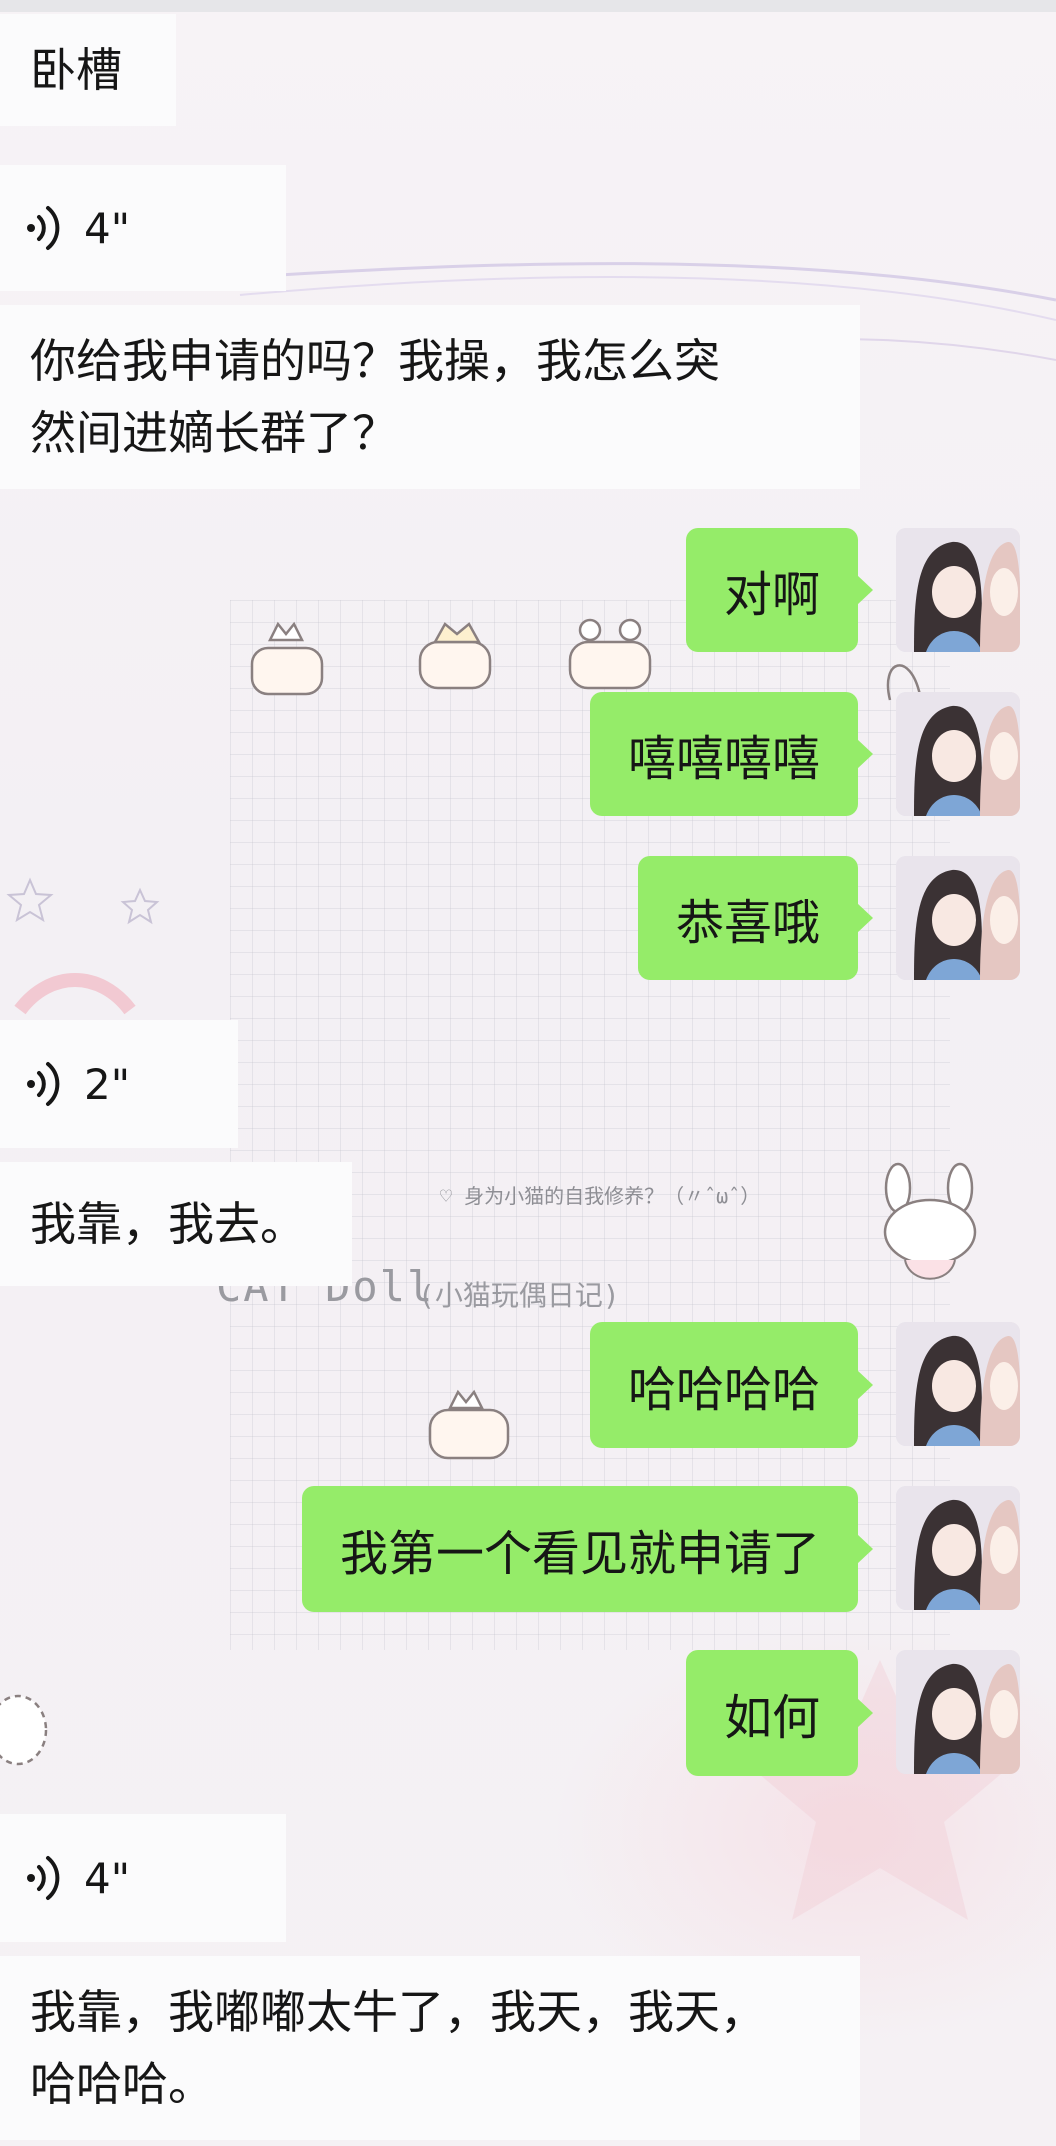  Describe the element at coordinates (930, 1221) in the screenshot. I see `background-bunny` at that location.